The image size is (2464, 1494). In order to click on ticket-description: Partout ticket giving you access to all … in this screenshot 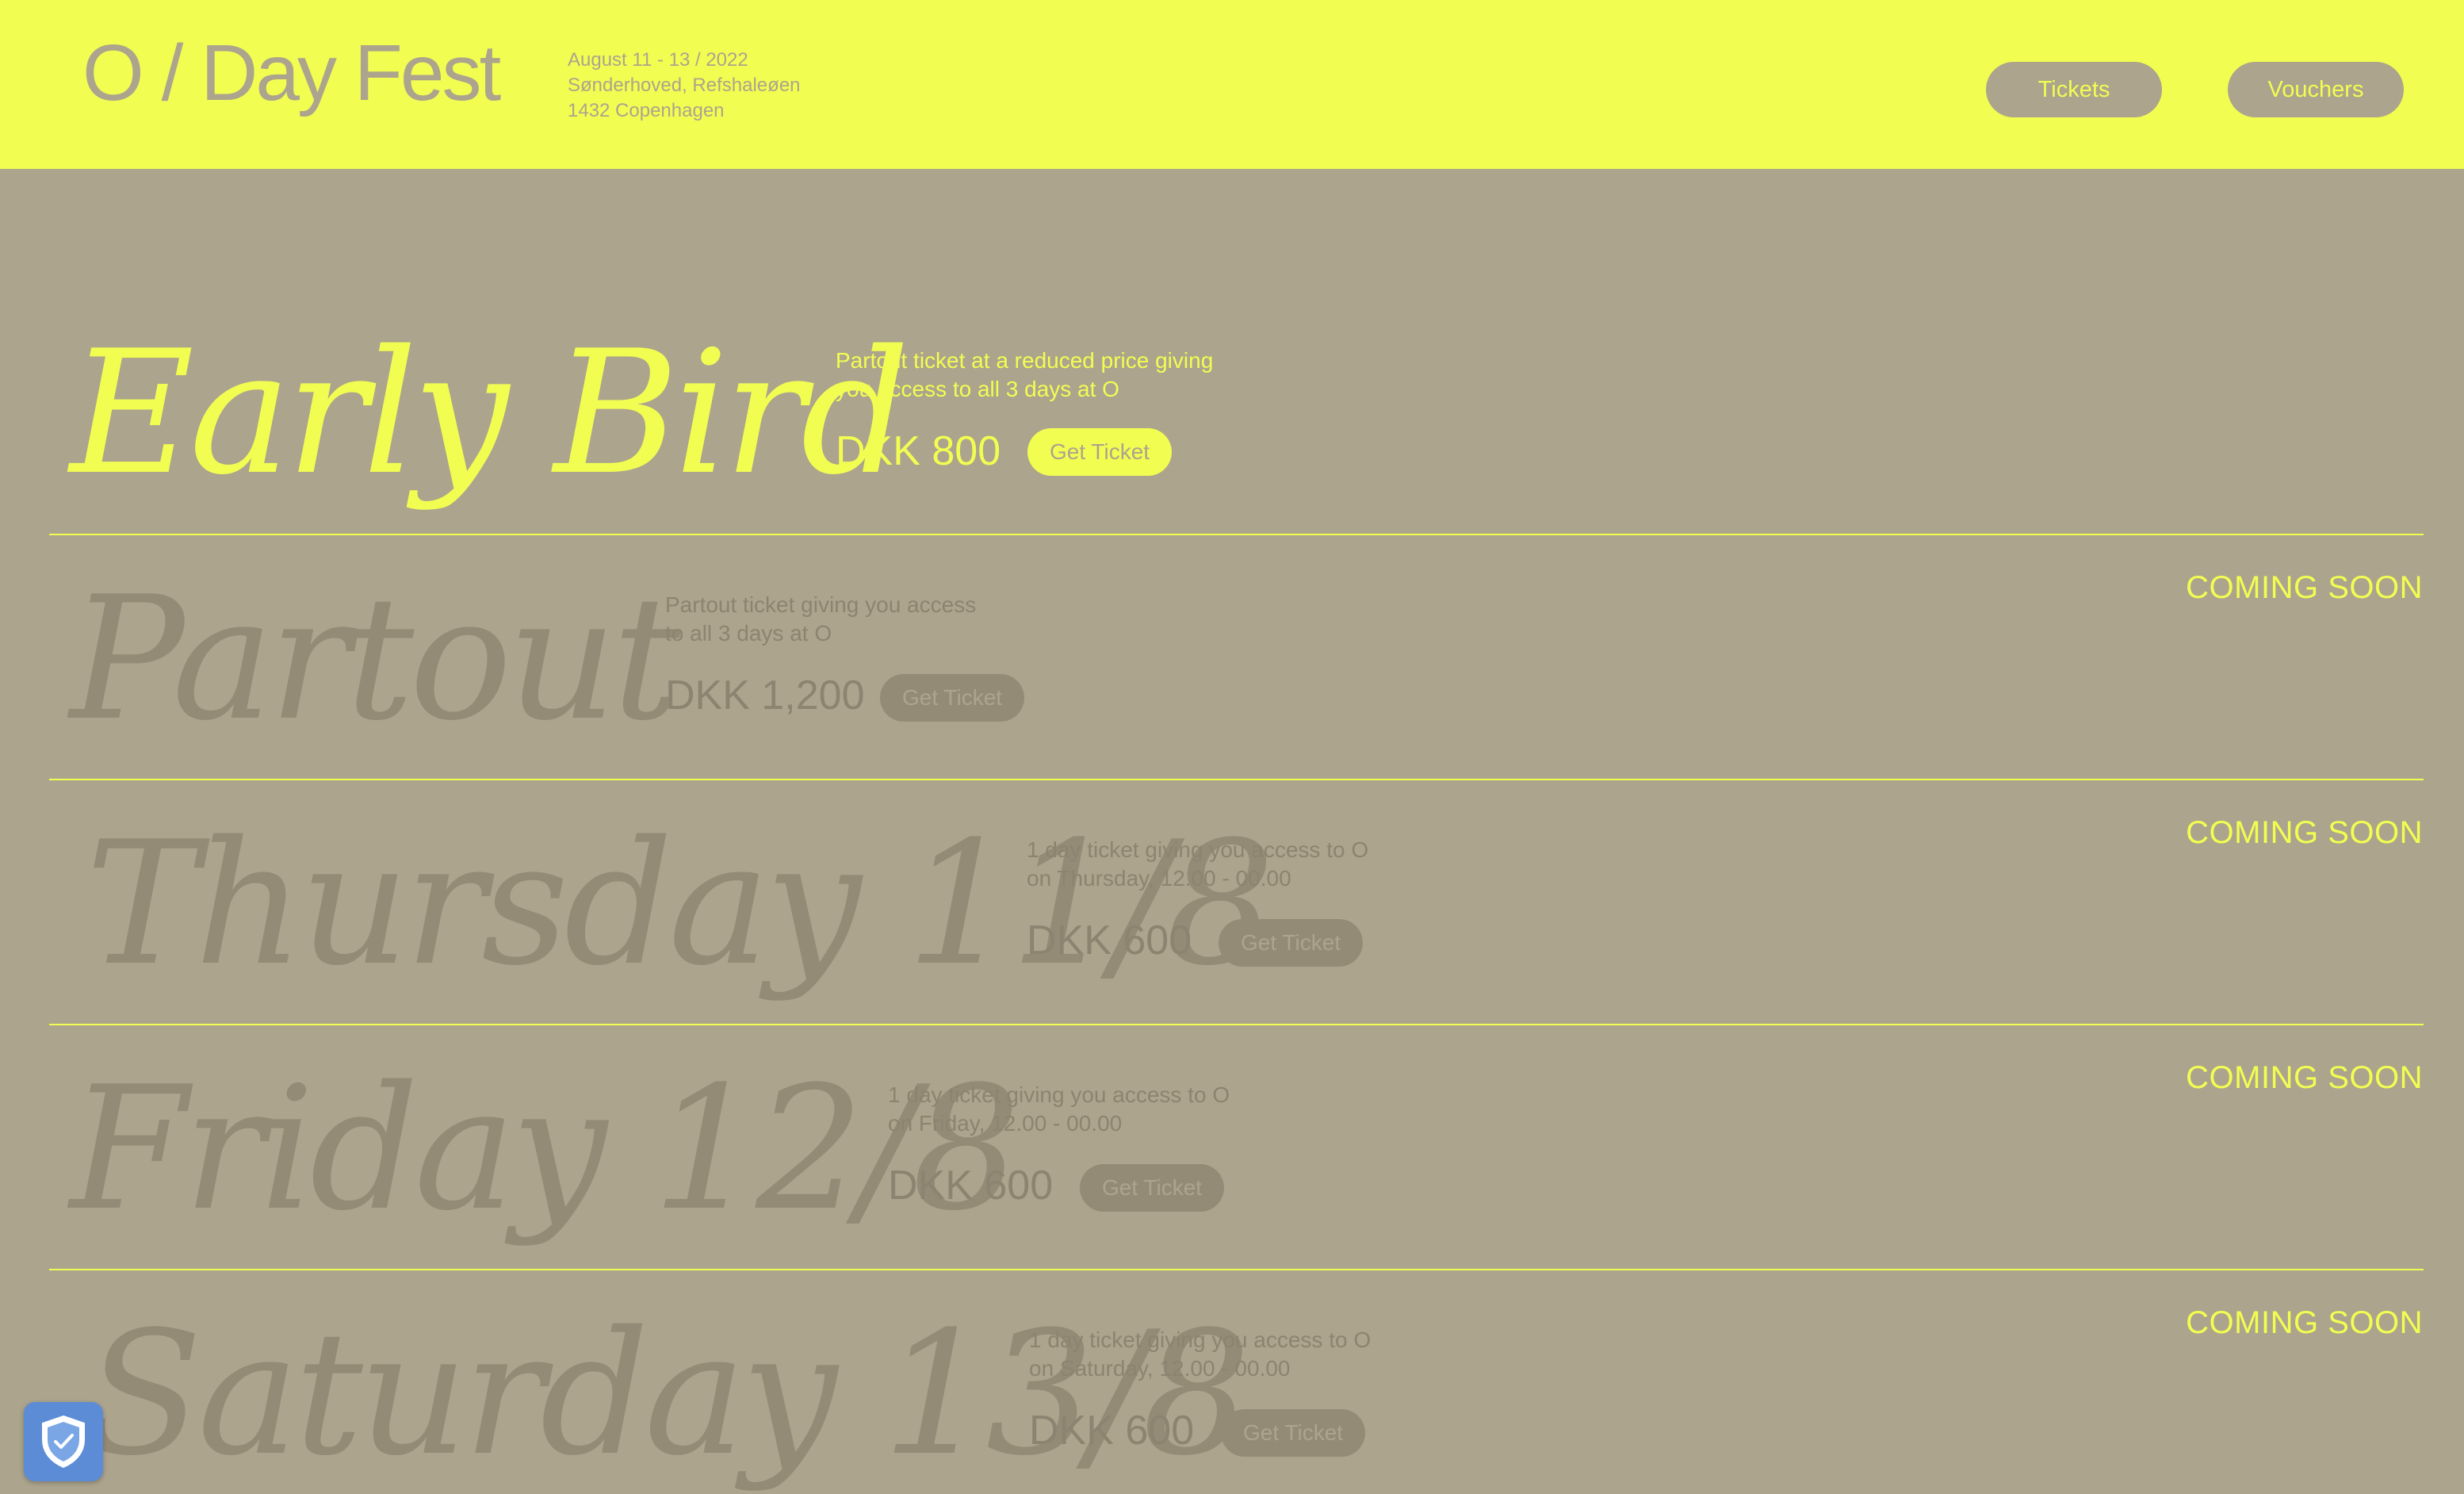, I will do `click(821, 619)`.